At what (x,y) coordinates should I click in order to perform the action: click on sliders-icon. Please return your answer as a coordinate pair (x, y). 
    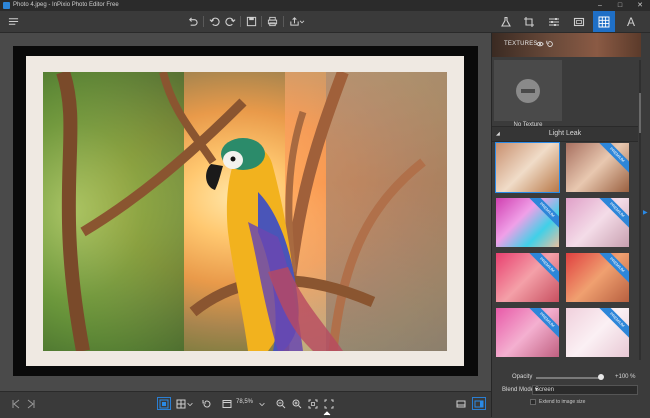
    Looking at the image, I should click on (554, 21).